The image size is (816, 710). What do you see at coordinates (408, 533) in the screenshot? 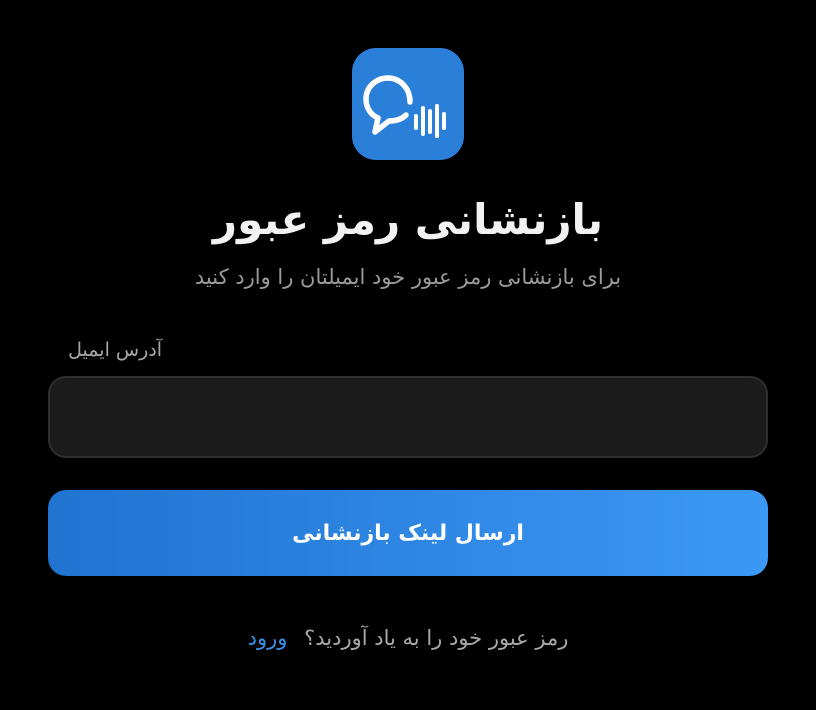
I see `send-reset-link-button: ارسال لینک بازنشانی` at bounding box center [408, 533].